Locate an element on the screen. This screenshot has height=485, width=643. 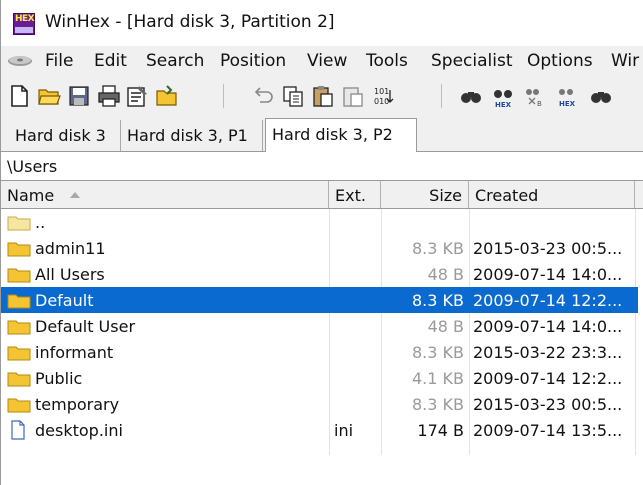
file-name: Default User is located at coordinates (85, 326).